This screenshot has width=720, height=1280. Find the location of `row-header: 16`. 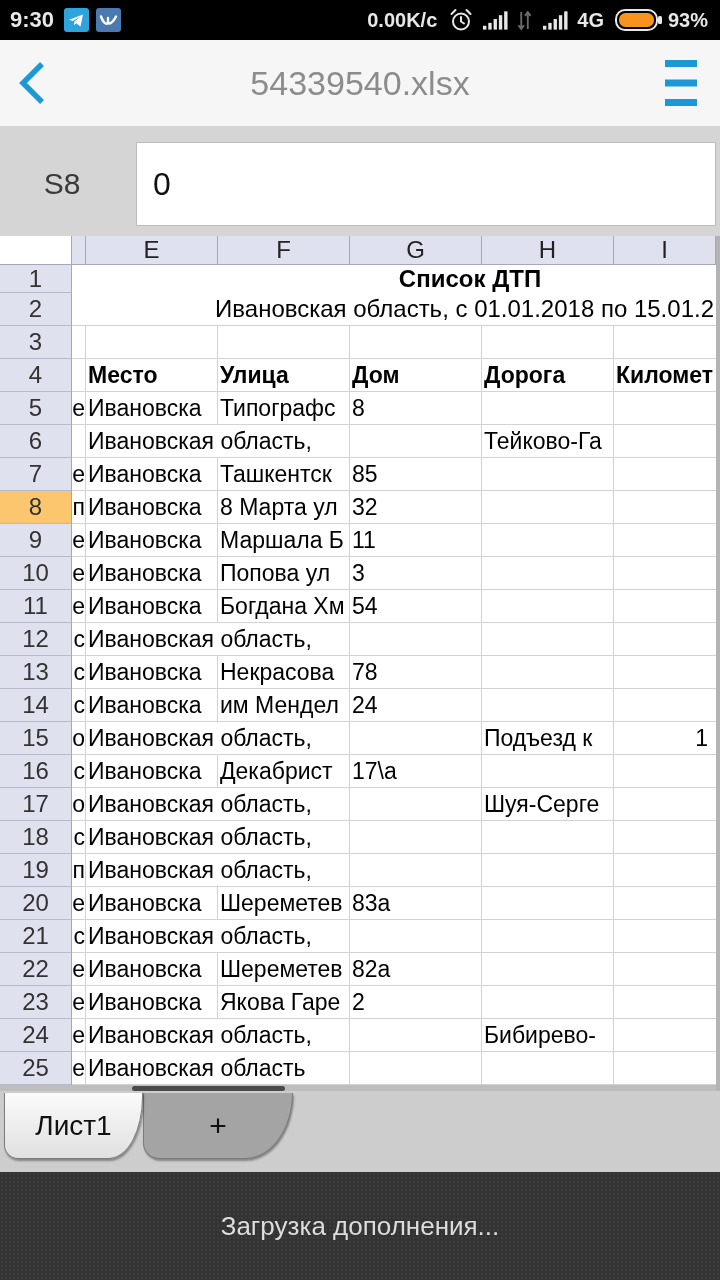

row-header: 16 is located at coordinates (36, 771).